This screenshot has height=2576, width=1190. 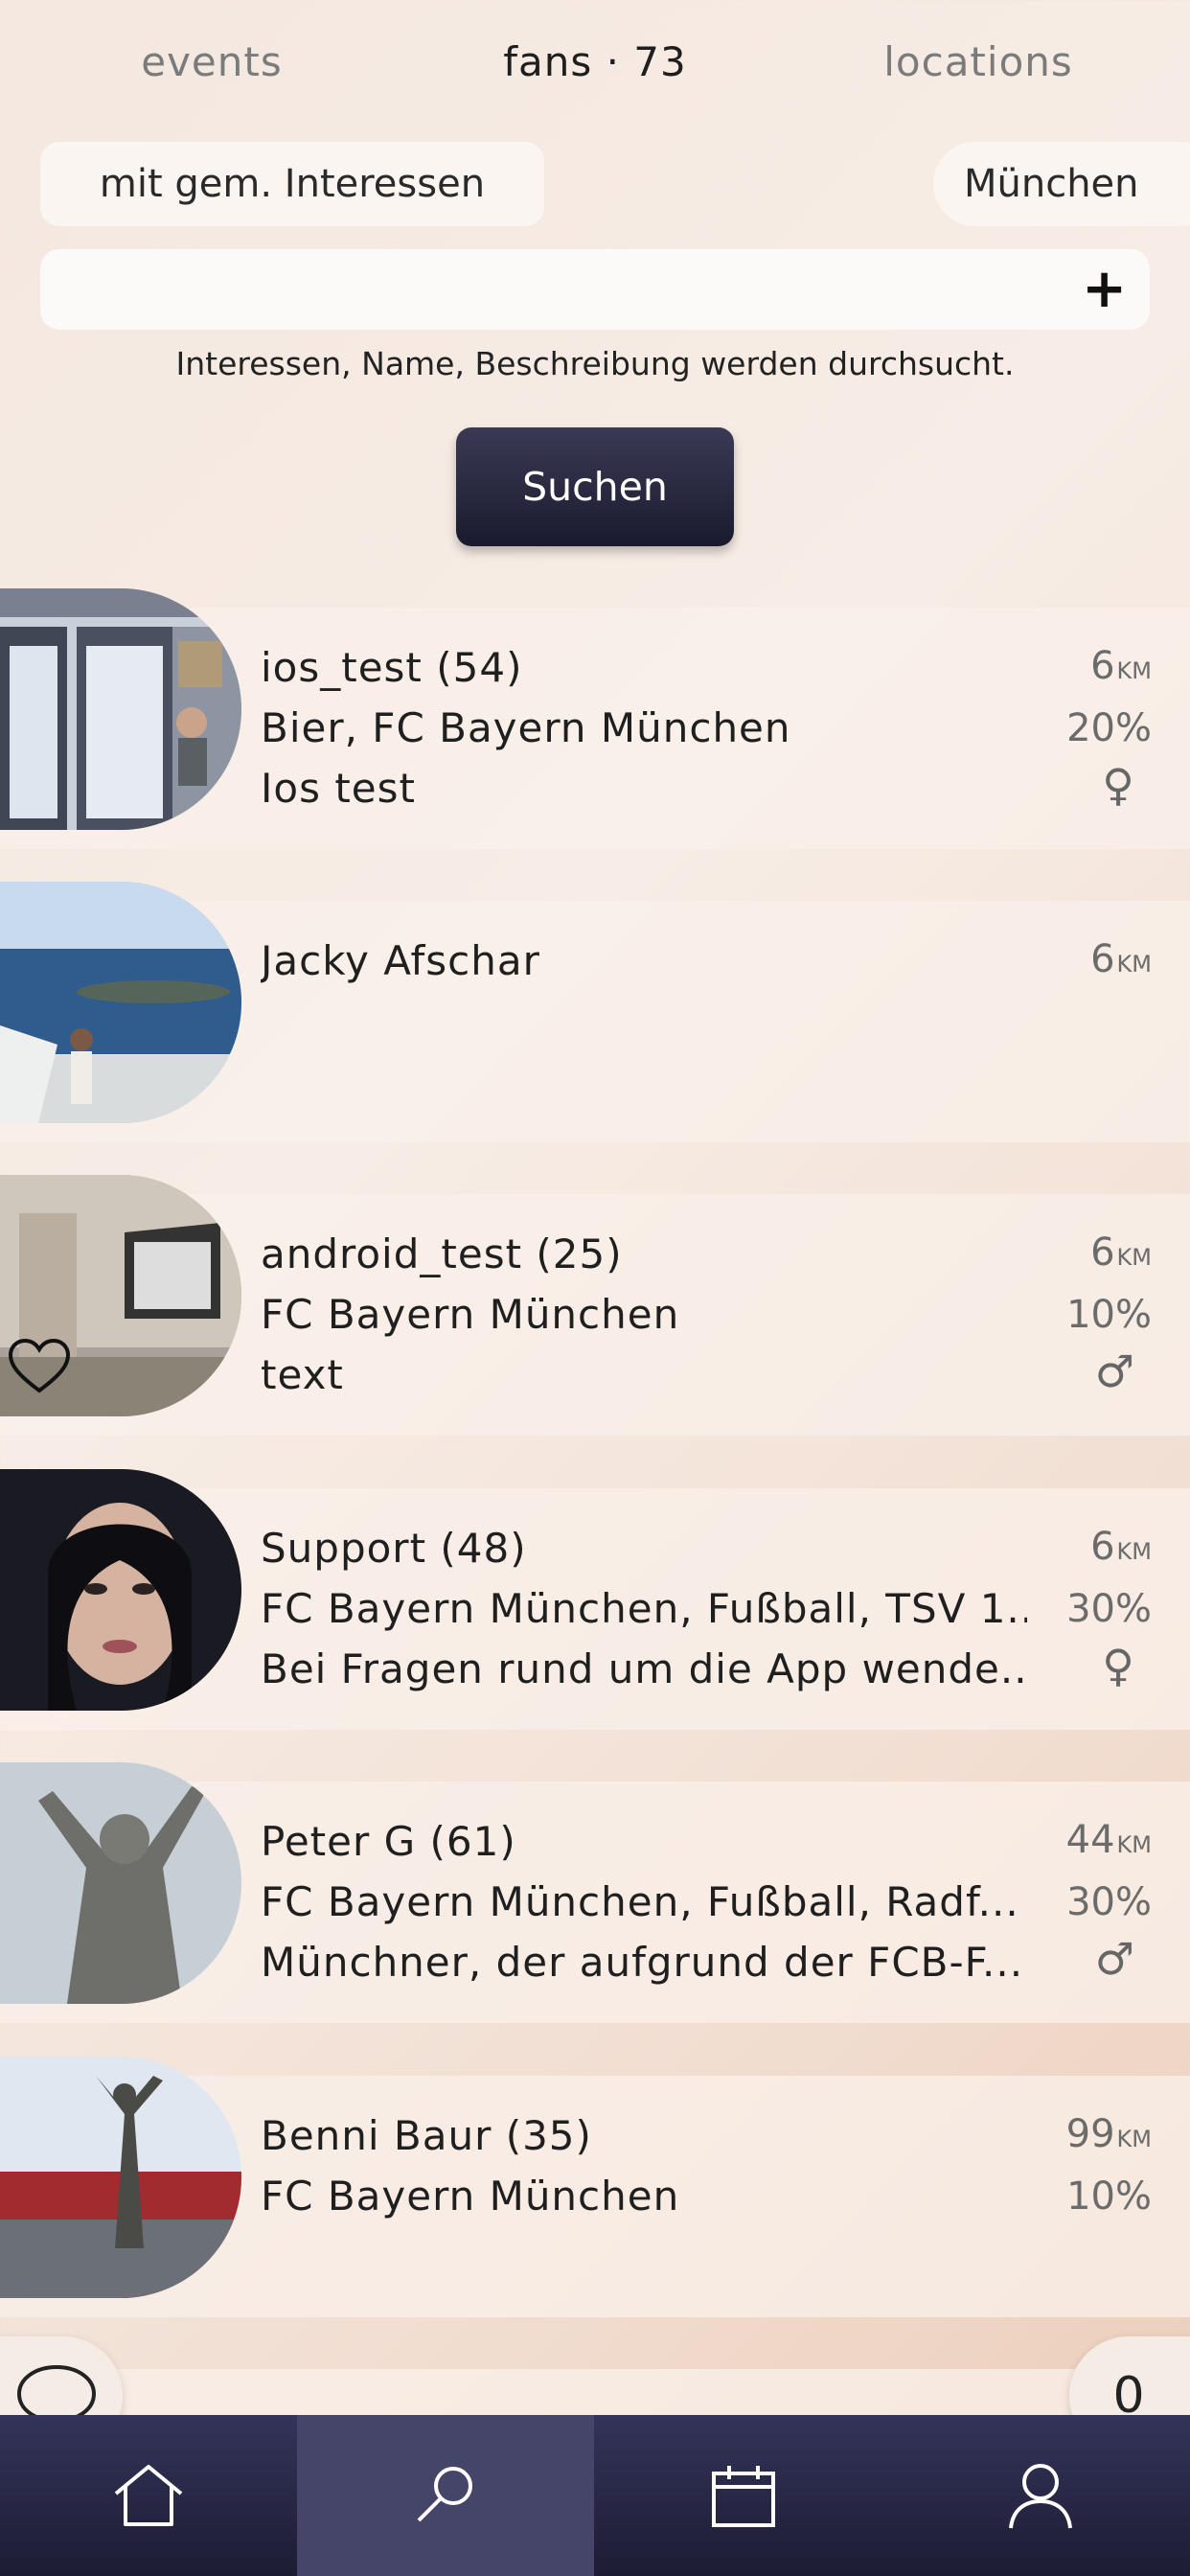 What do you see at coordinates (212, 62) in the screenshot?
I see `tab-events: events` at bounding box center [212, 62].